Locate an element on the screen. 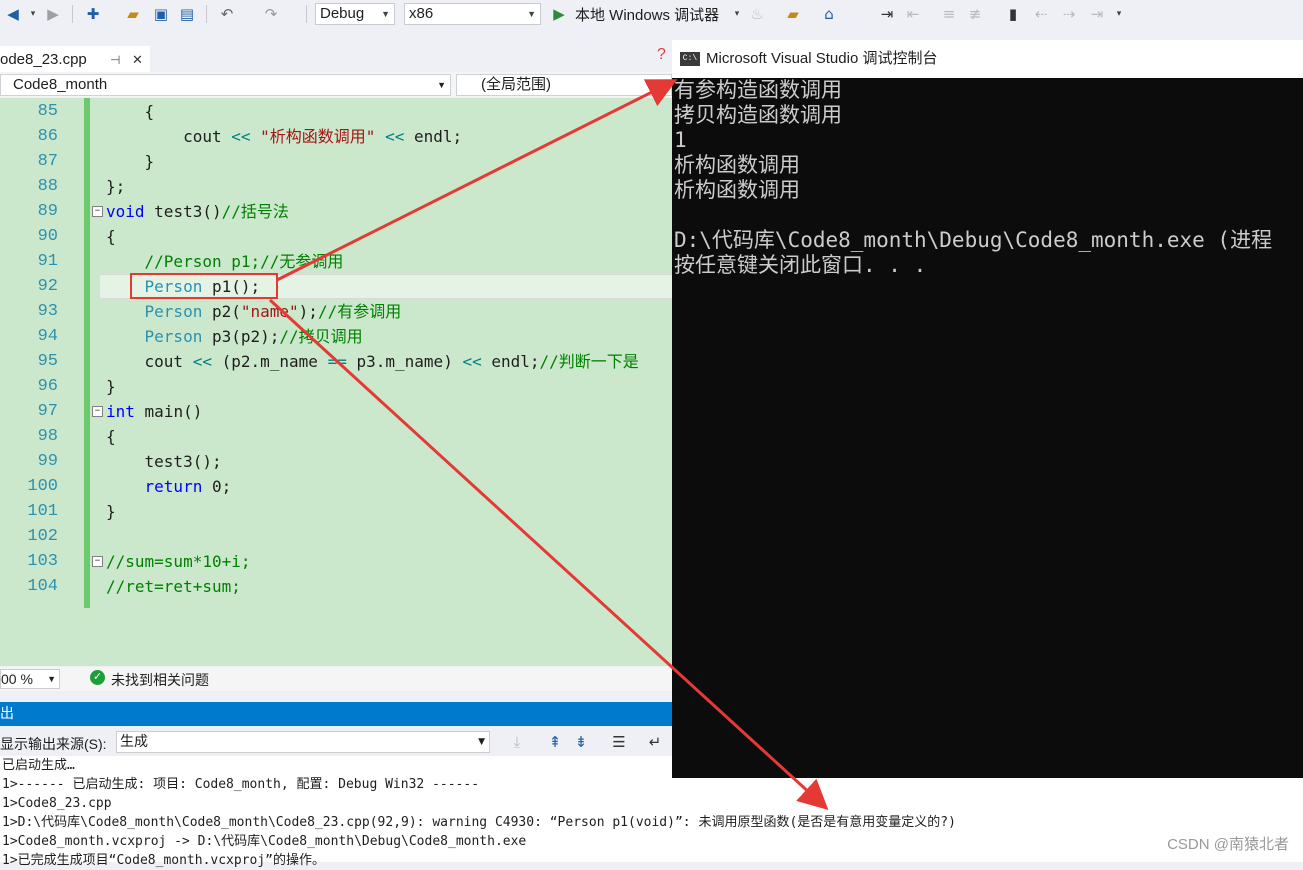 The width and height of the screenshot is (1303, 870). next-bookmark-icon: ⇢ is located at coordinates (1069, 14).